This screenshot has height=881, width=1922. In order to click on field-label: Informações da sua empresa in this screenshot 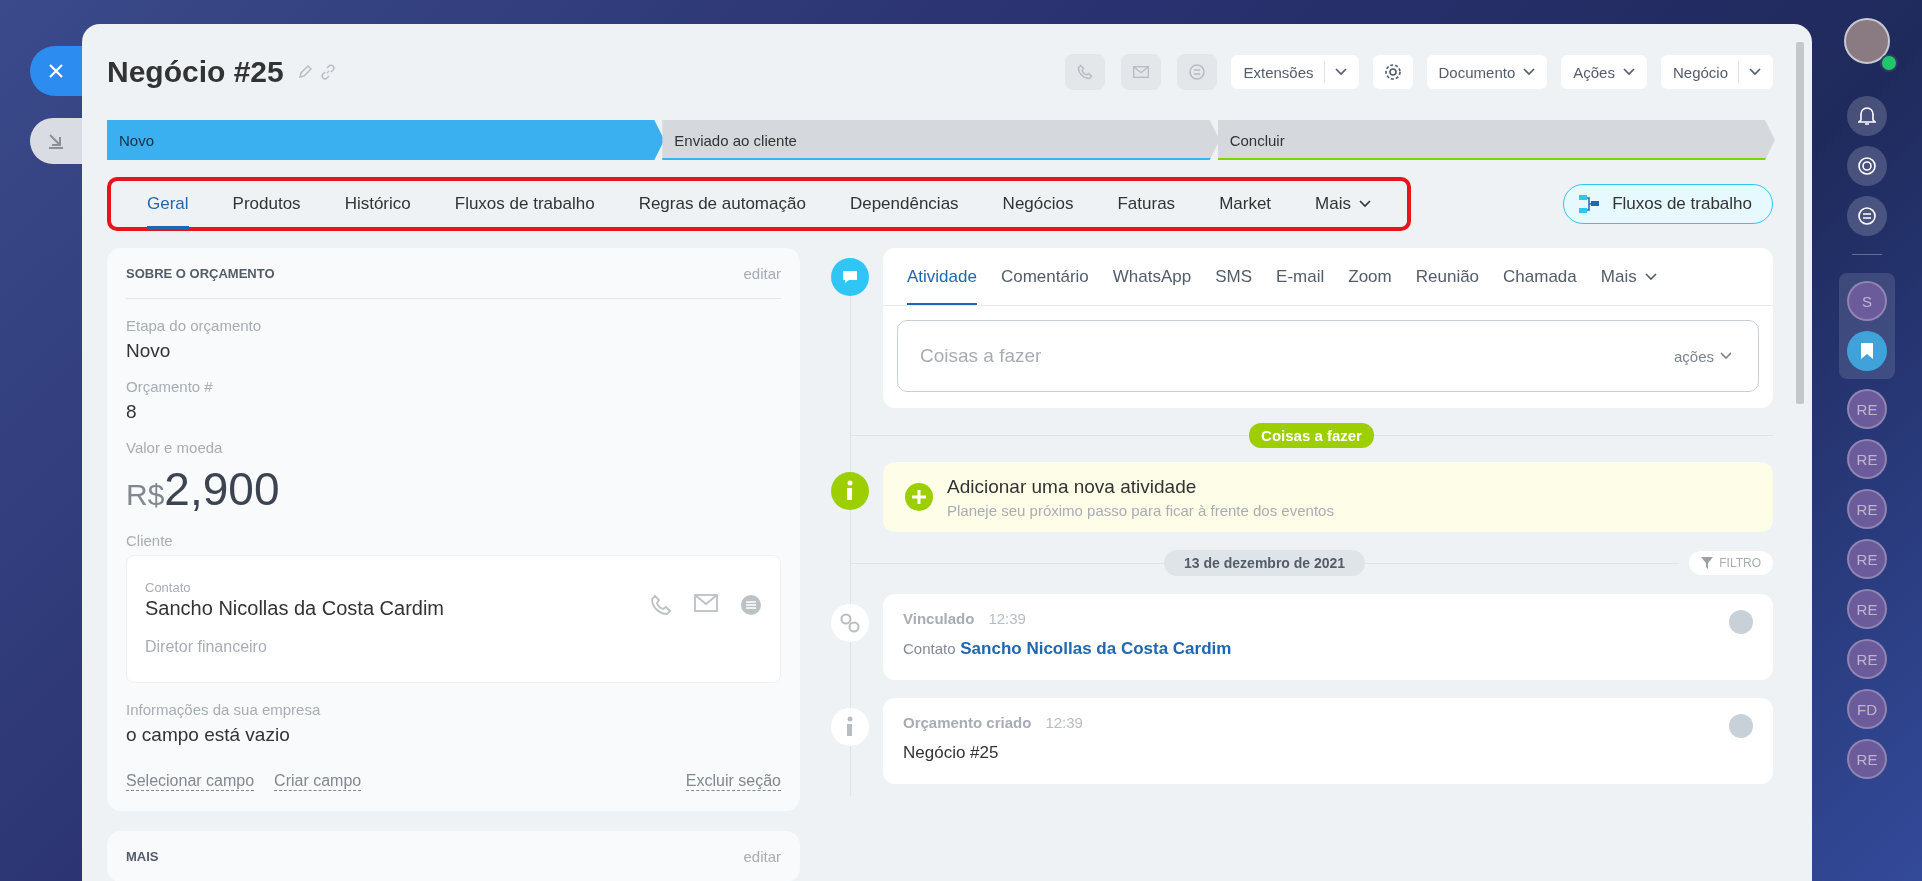, I will do `click(224, 709)`.